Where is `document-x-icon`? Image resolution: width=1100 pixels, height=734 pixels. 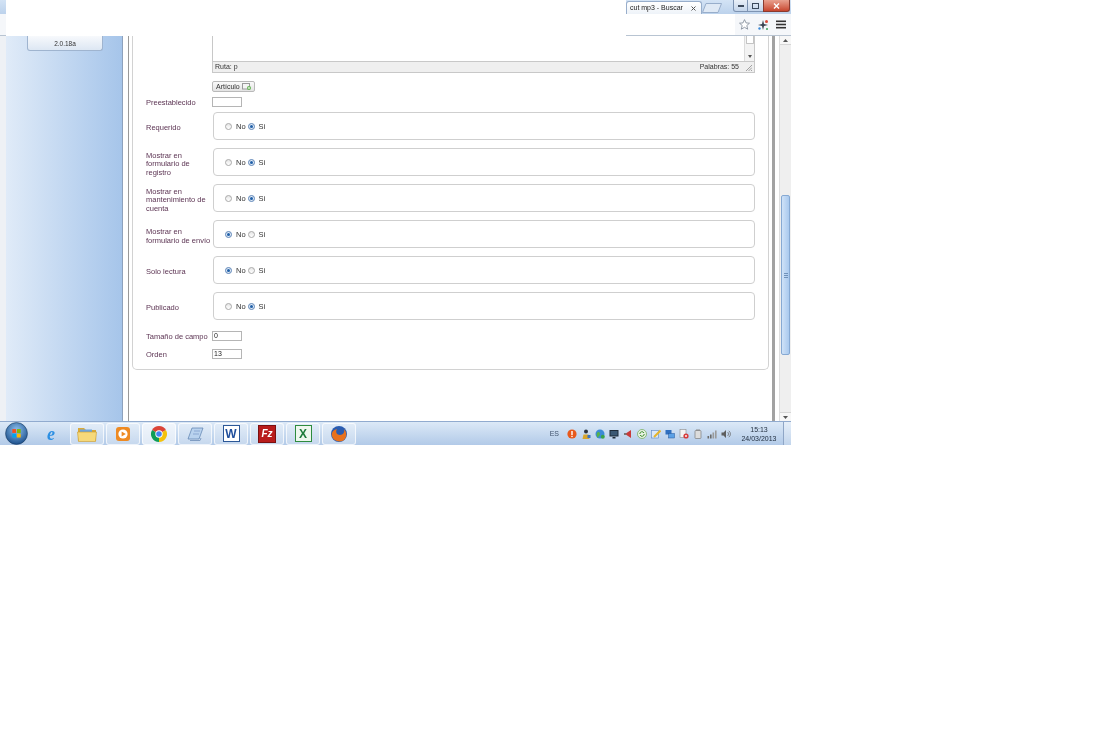
document-x-icon is located at coordinates (684, 433).